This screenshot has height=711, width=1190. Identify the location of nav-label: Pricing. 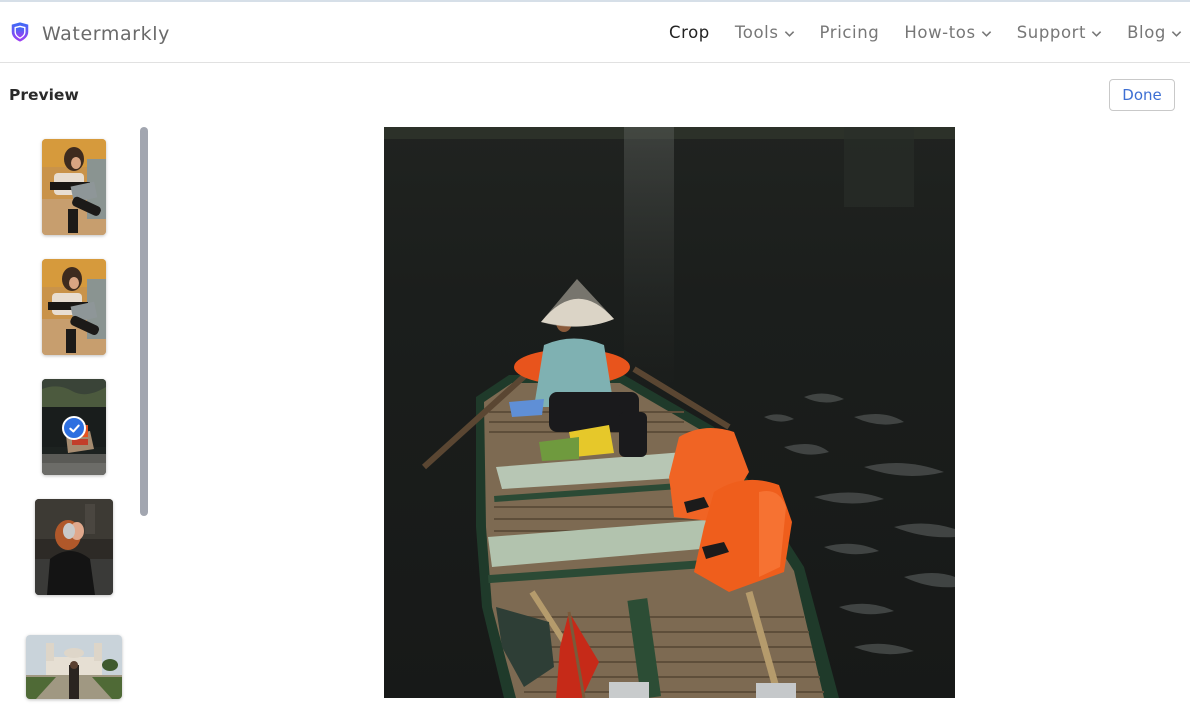
(849, 32).